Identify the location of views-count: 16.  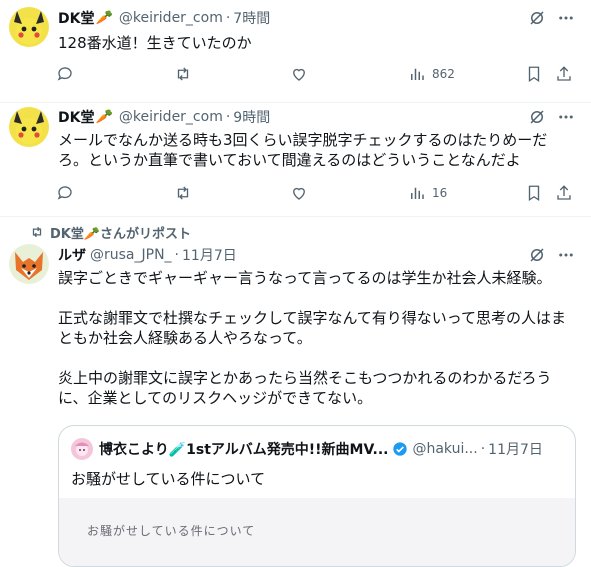
(440, 193).